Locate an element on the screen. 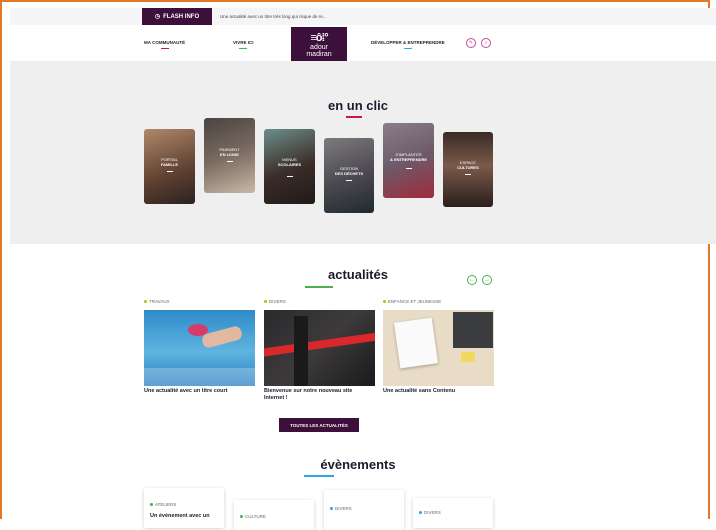  nav-item-communaute: MA COMMUNAUTÉ is located at coordinates (165, 44).